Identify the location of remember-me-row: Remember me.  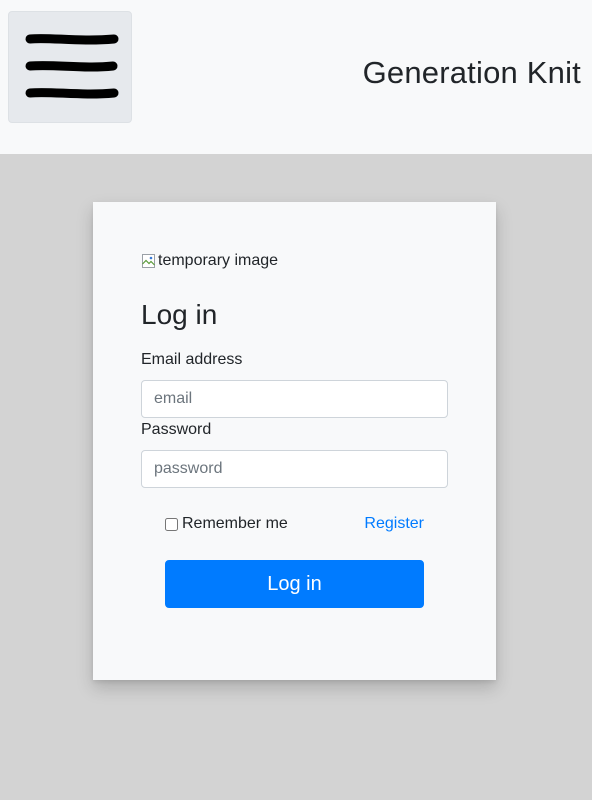
(226, 524).